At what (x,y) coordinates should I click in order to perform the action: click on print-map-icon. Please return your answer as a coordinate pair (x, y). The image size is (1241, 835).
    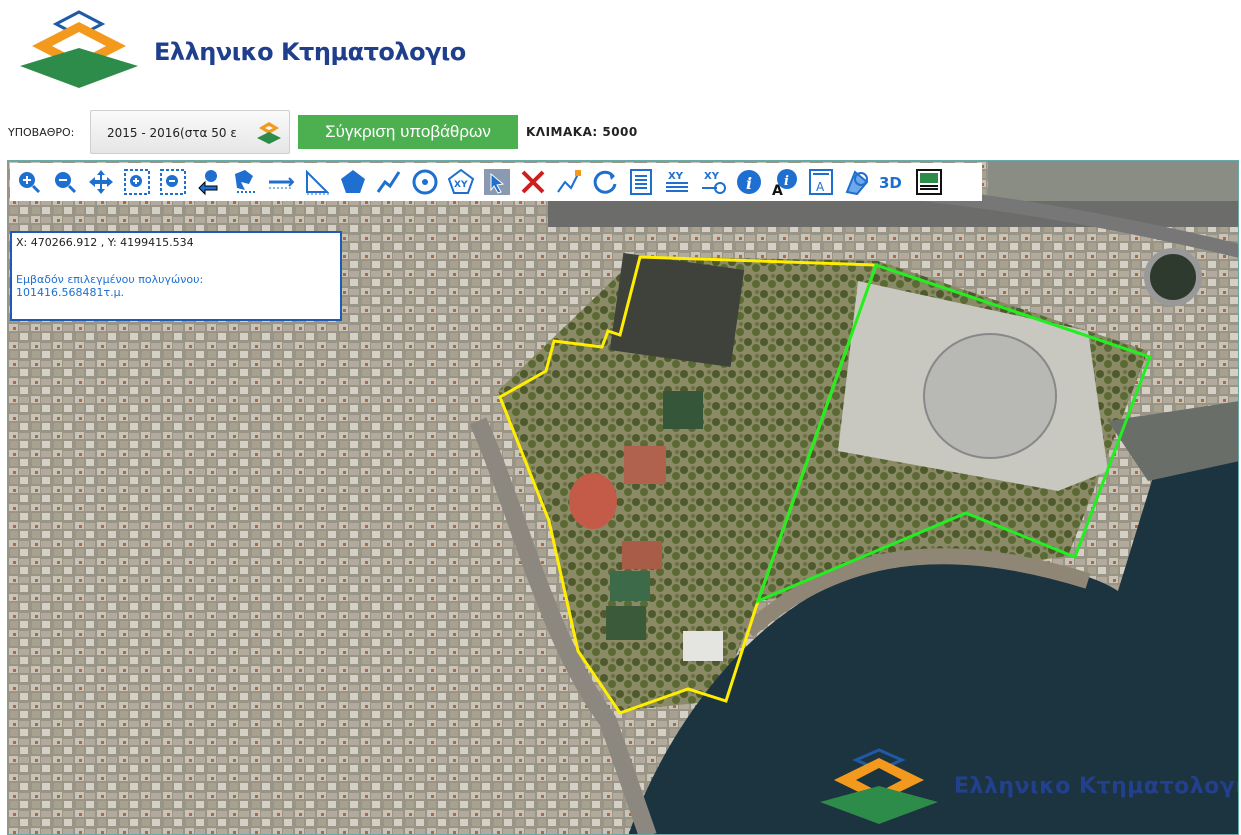
    Looking at the image, I should click on (929, 182).